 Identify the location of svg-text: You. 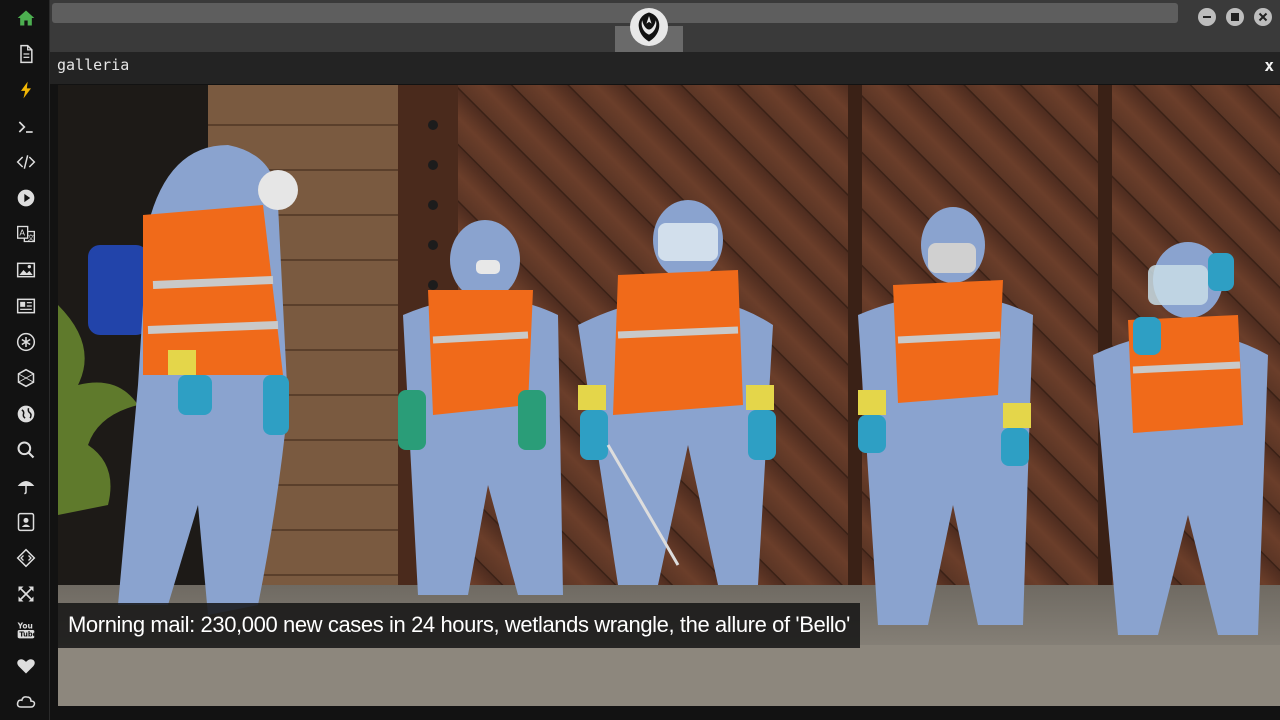
(25, 625).